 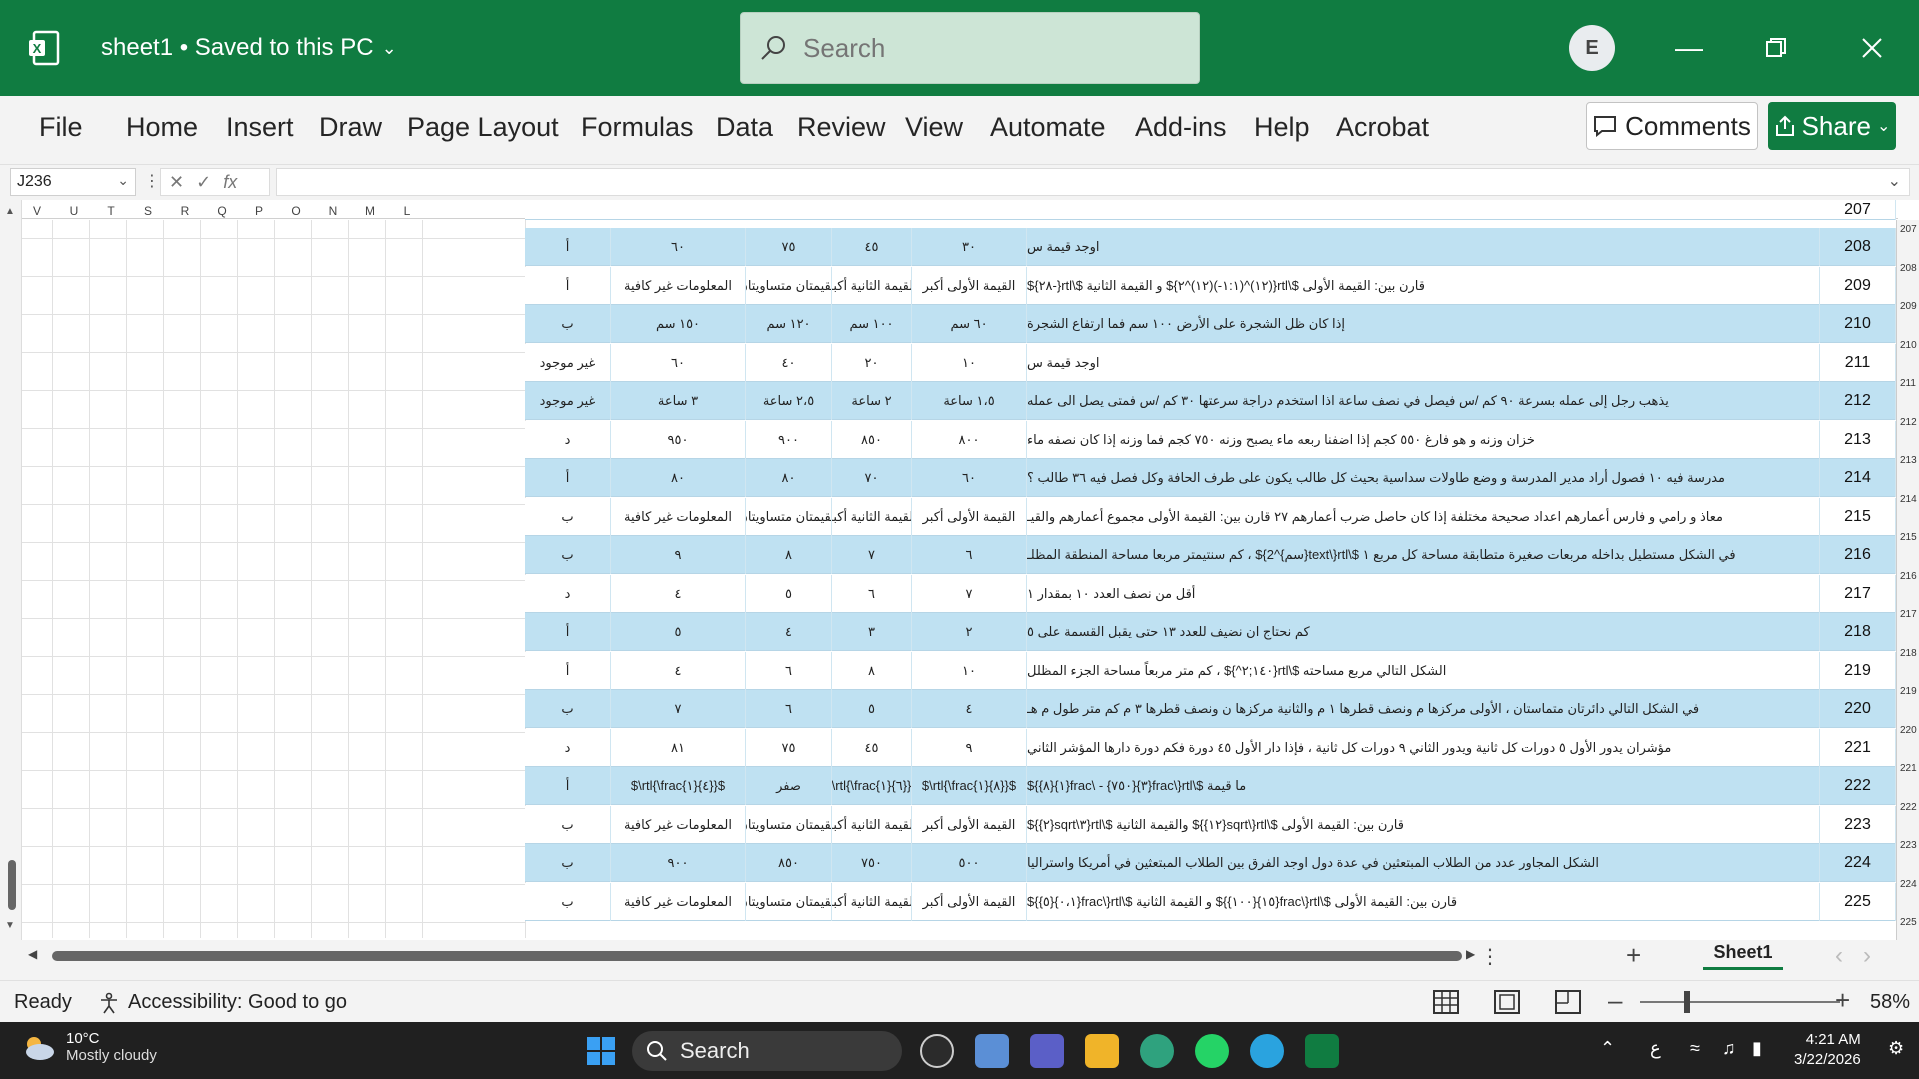 What do you see at coordinates (1210, 247) in the screenshot?
I see `table-row: أ ٦٠ ٧٥ ٤٥ ٣٠ اوجد قيمة س 208` at bounding box center [1210, 247].